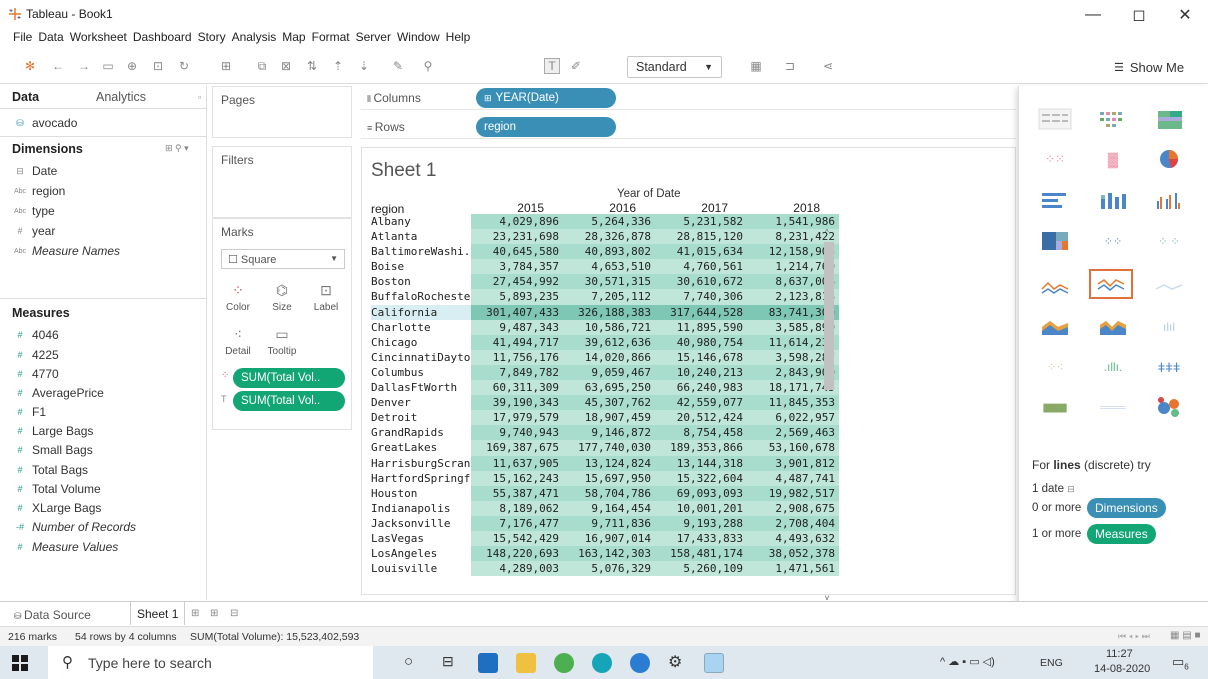 The height and width of the screenshot is (679, 1208). Describe the element at coordinates (338, 66) in the screenshot. I see `sort-asc-icon: ⇡` at that location.